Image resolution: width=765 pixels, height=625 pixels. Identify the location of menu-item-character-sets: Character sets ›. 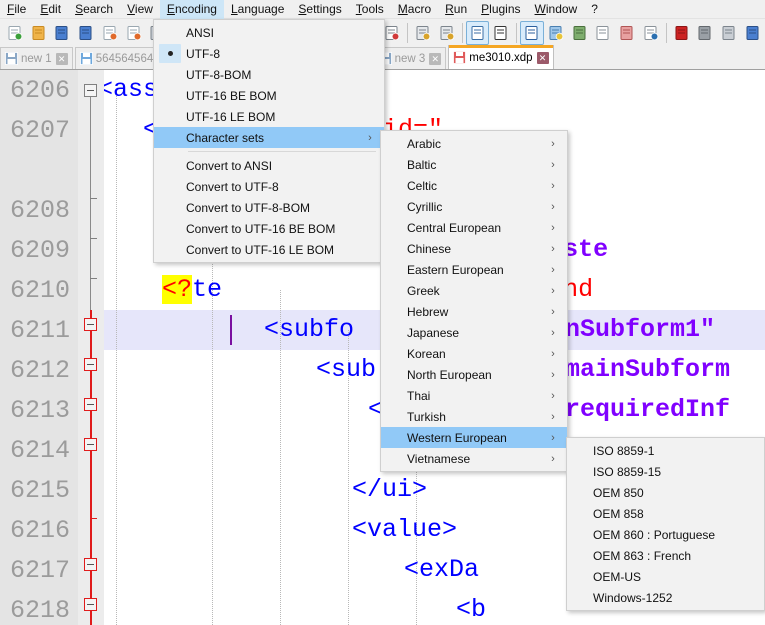
(269, 137).